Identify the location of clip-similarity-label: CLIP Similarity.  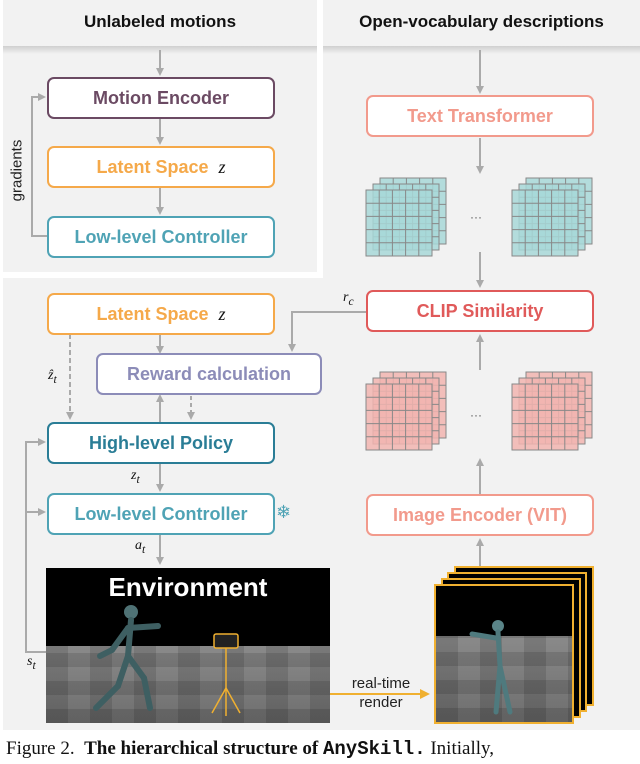
(480, 310).